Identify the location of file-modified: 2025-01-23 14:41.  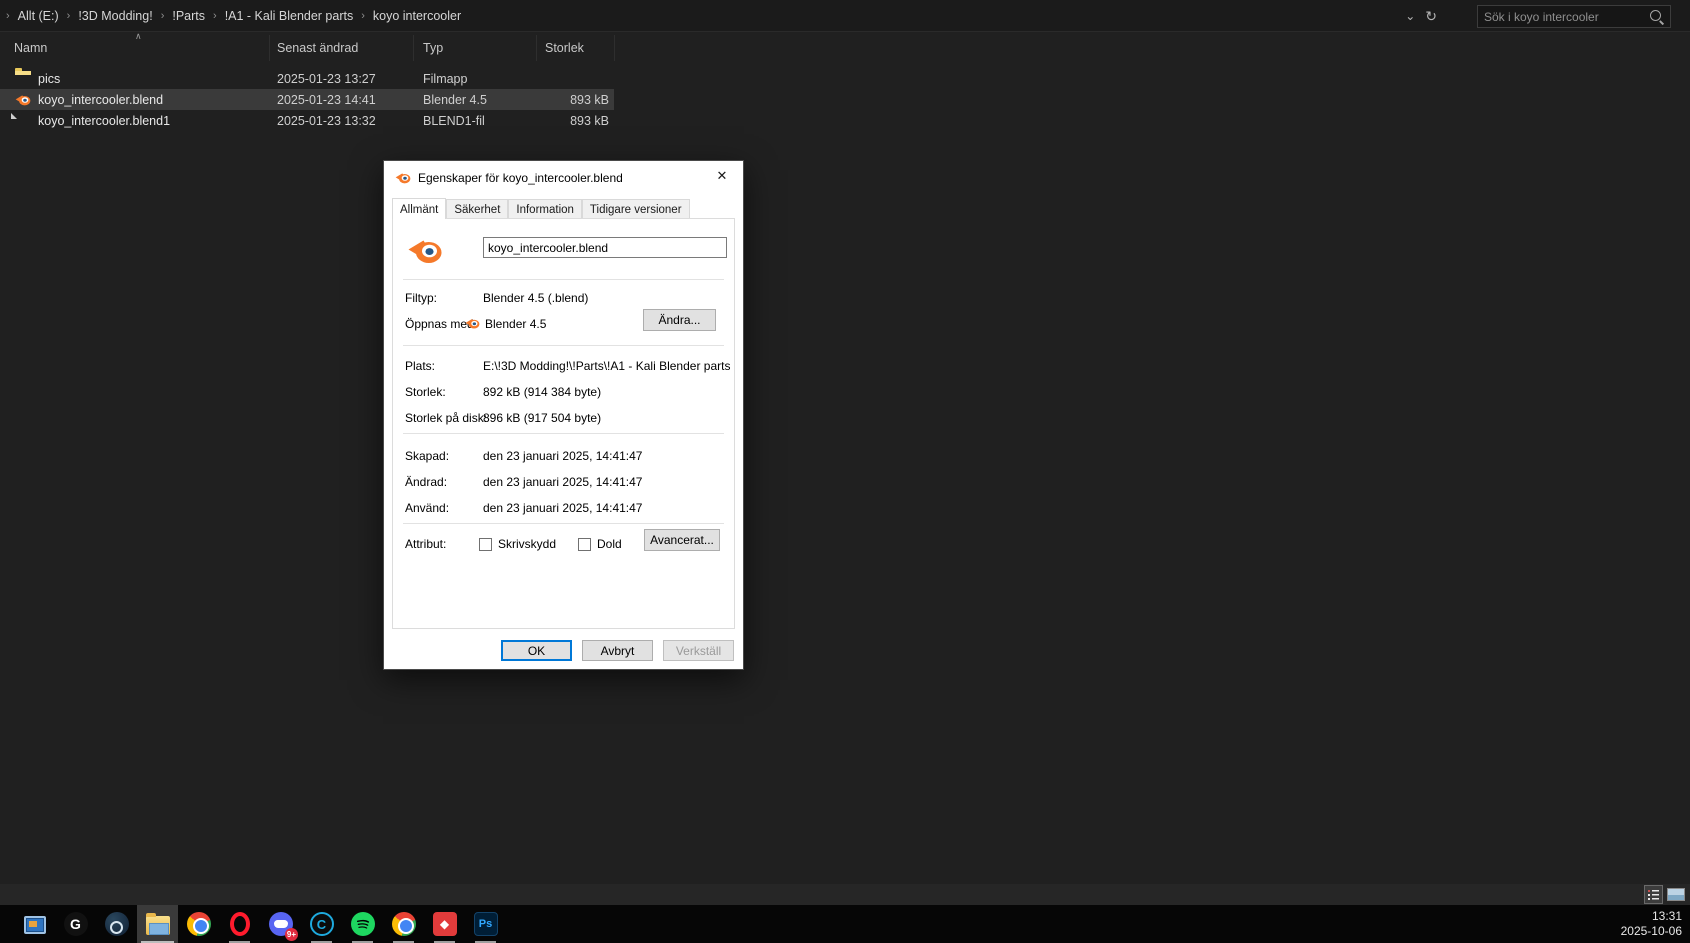
(326, 99).